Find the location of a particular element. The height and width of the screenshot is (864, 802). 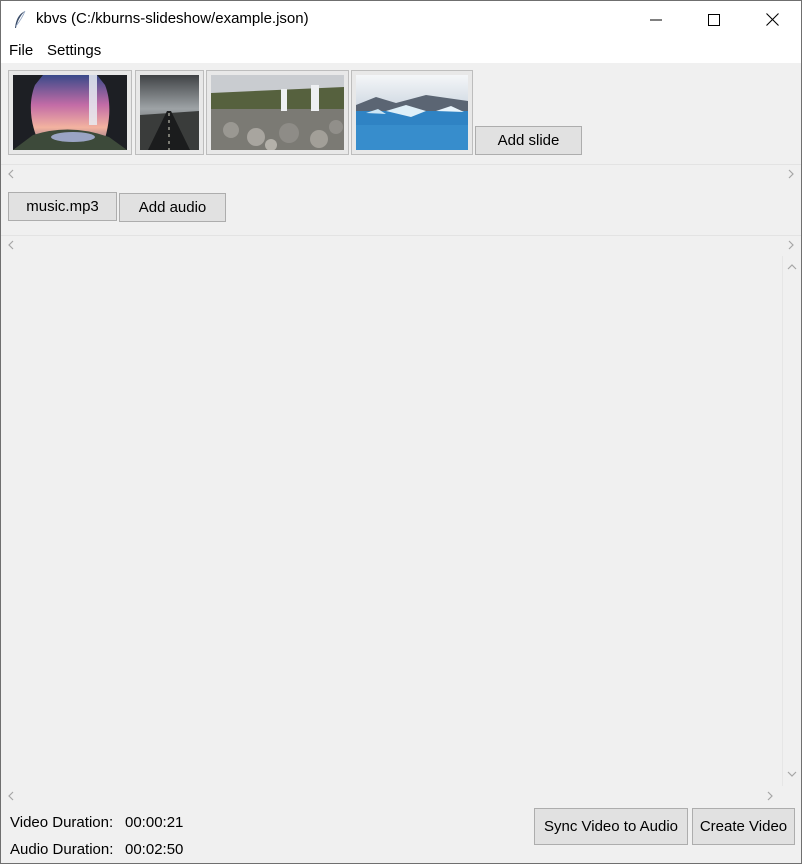

scroll-up-icon is located at coordinates (792, 267).